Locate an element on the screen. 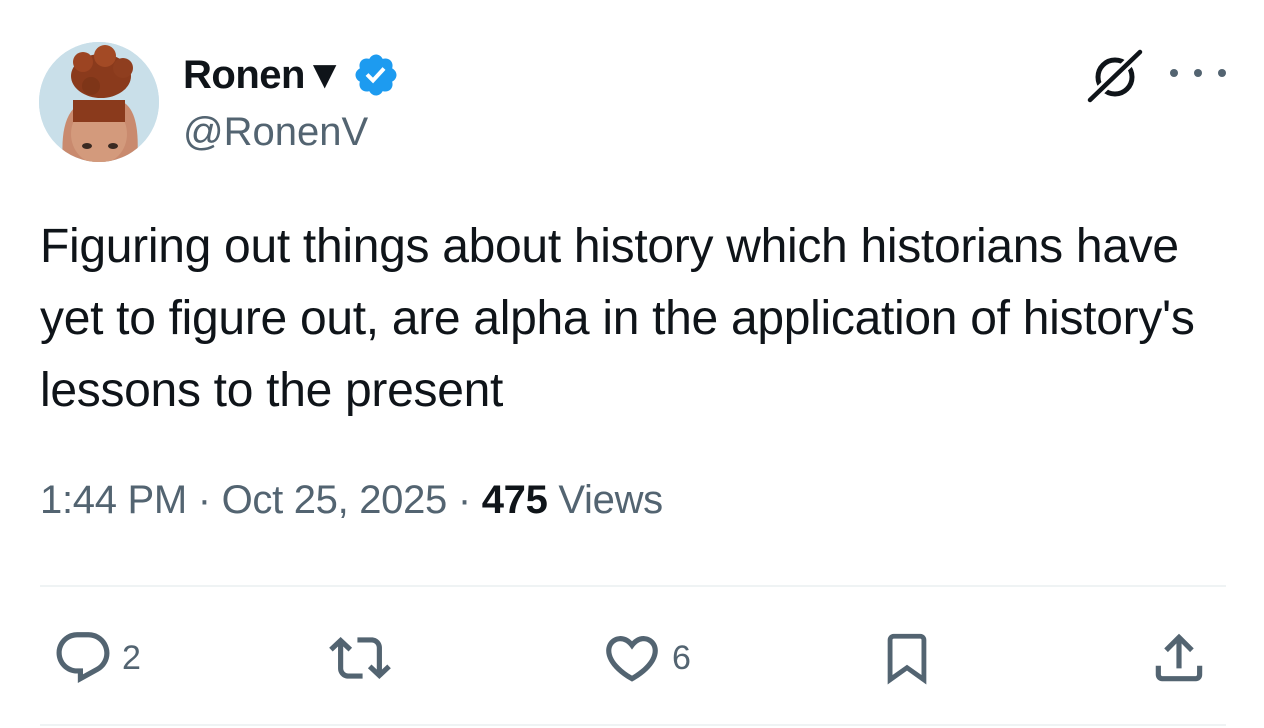  author-handle: @RonenV is located at coordinates (275, 132).